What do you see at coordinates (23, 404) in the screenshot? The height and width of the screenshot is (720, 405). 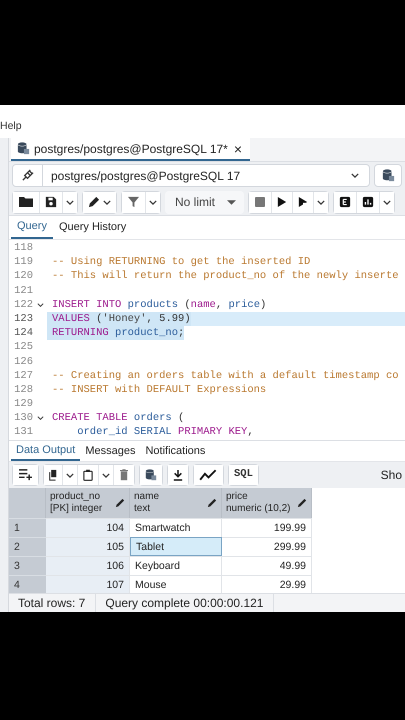 I see `line-number: 129` at bounding box center [23, 404].